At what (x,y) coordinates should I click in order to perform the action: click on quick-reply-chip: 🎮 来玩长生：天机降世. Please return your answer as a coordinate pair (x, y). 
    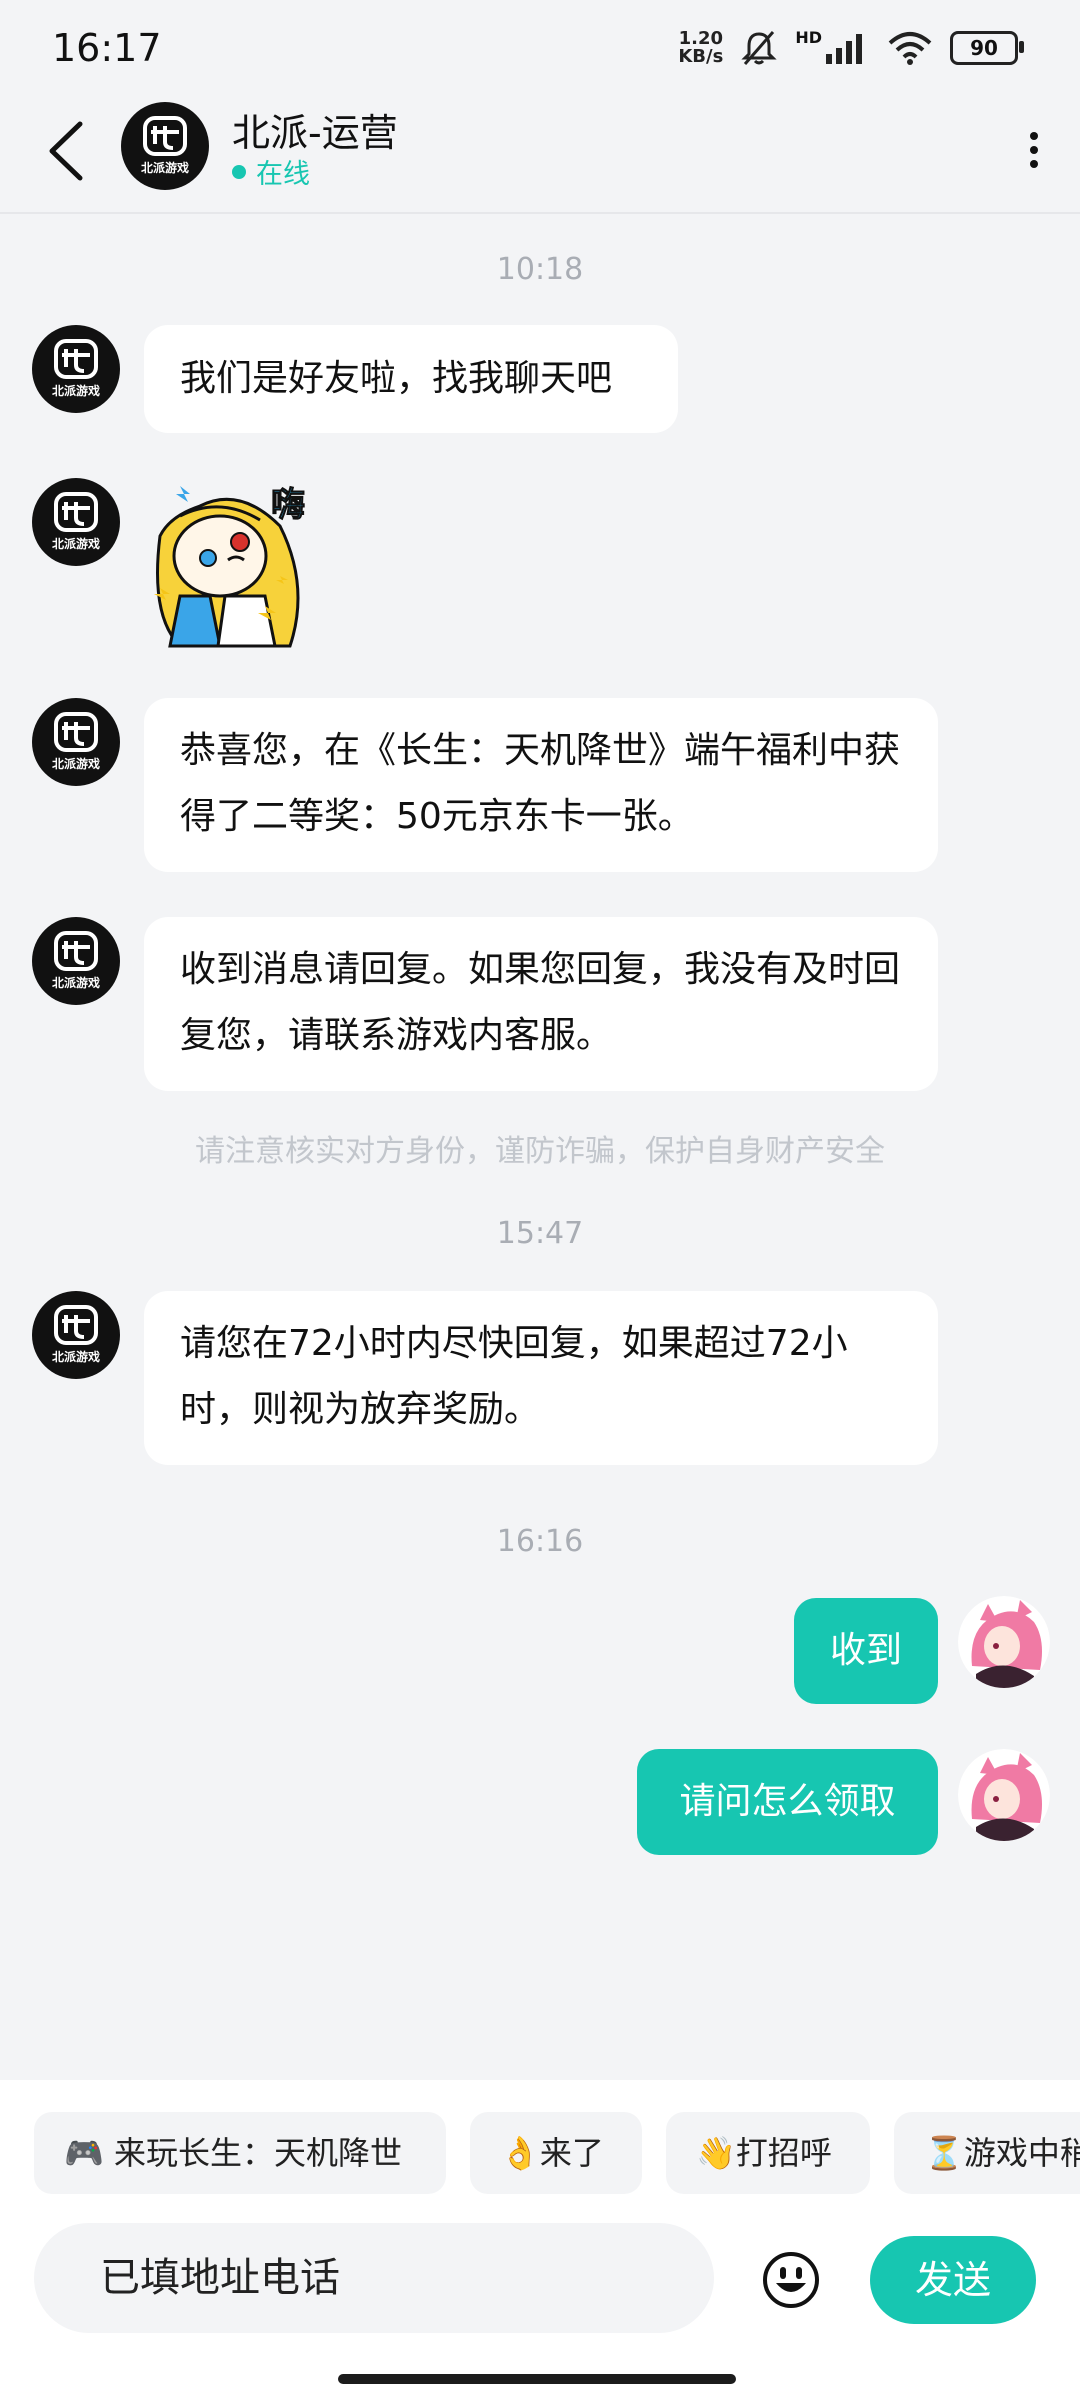
    Looking at the image, I should click on (240, 2153).